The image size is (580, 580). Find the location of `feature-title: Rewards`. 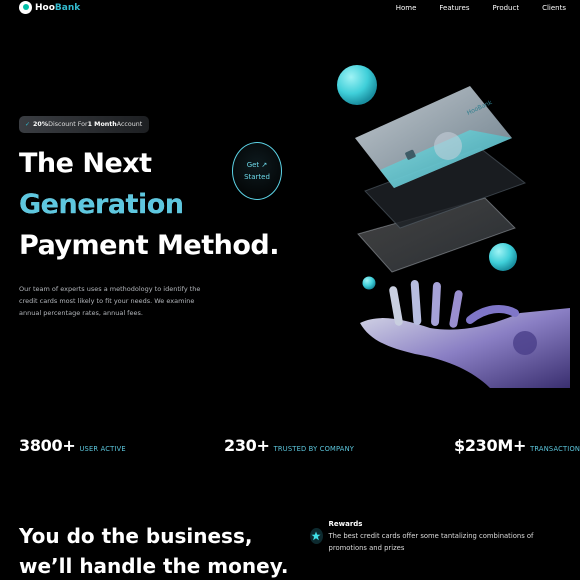

feature-title: Rewards is located at coordinates (345, 524).